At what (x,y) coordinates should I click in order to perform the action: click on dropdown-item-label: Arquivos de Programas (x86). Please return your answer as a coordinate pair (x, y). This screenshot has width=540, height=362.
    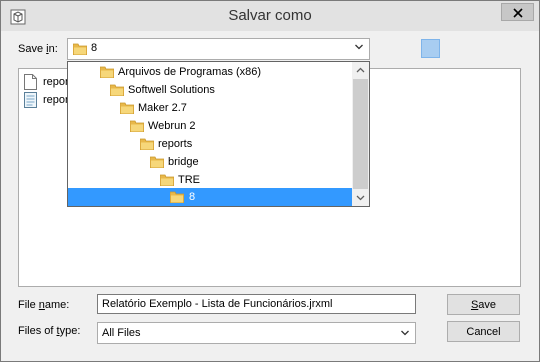
    Looking at the image, I should click on (190, 72).